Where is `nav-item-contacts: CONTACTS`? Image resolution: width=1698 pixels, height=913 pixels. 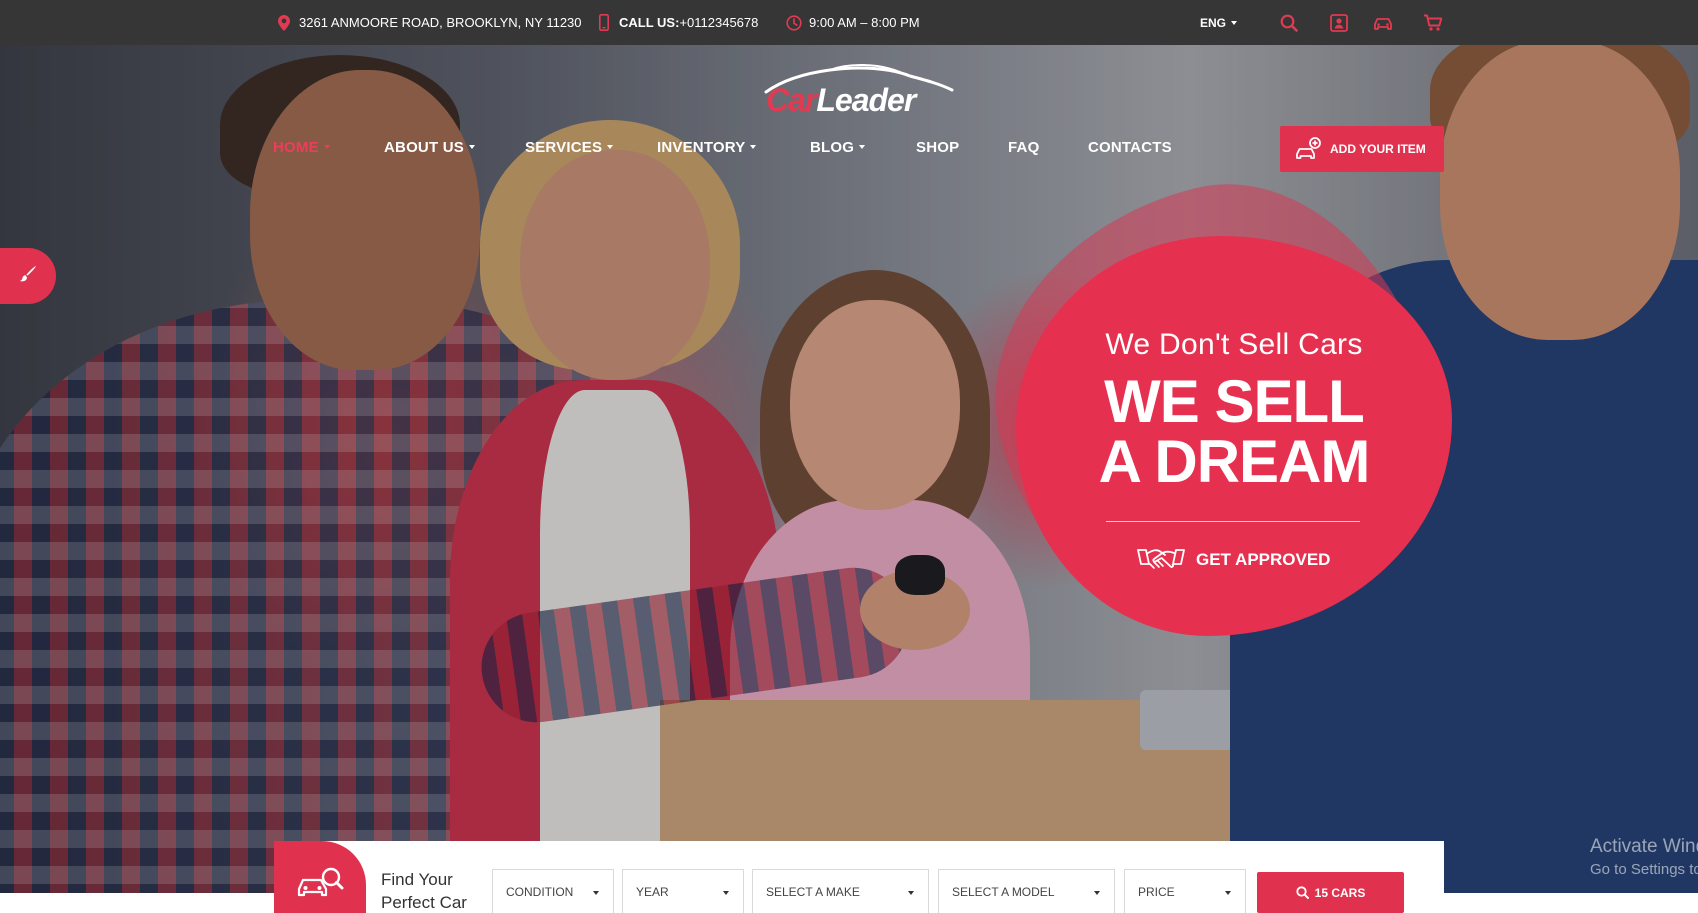
nav-item-contacts: CONTACTS is located at coordinates (1130, 147).